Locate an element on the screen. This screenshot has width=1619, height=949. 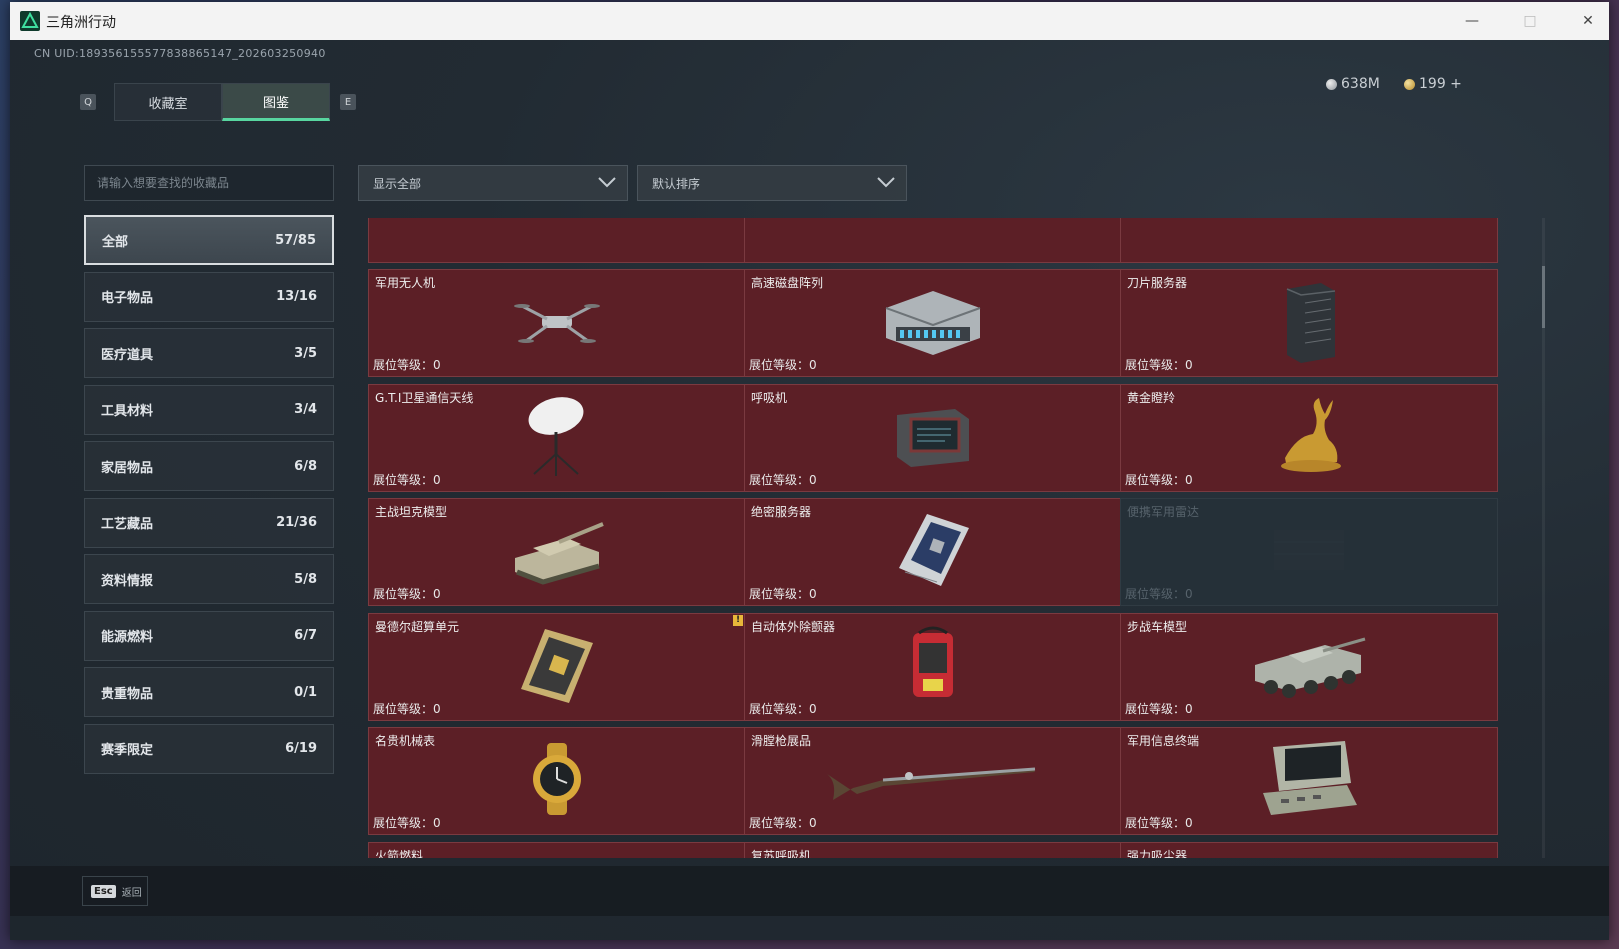
collectible-name: 主战坦克模型 is located at coordinates (411, 512).